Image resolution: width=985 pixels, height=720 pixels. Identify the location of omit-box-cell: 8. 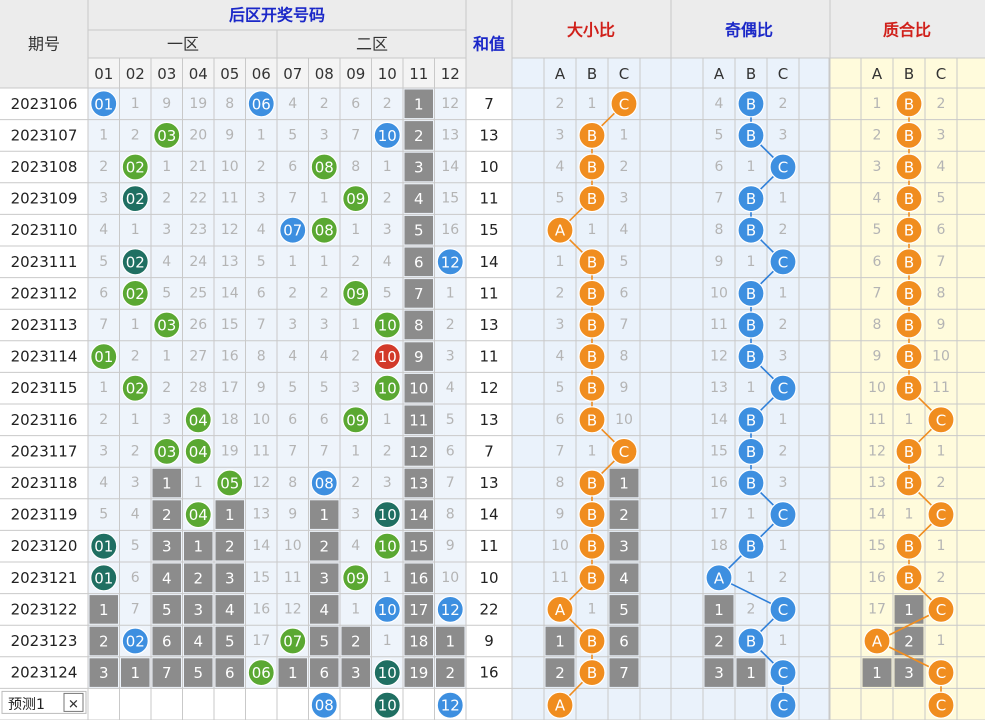
(419, 326).